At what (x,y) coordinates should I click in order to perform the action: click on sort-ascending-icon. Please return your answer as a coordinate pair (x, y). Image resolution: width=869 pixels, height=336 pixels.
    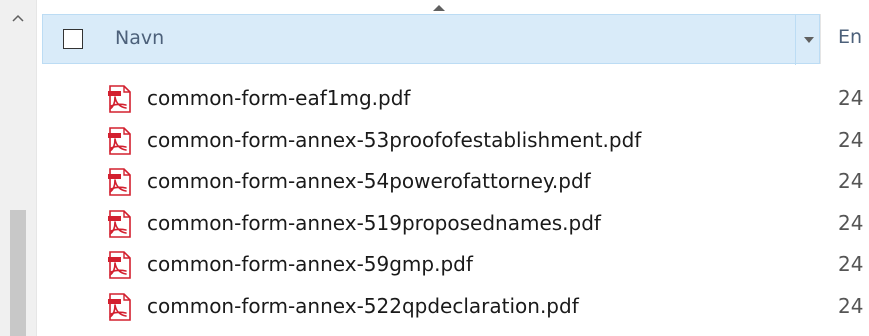
    Looking at the image, I should click on (439, 8).